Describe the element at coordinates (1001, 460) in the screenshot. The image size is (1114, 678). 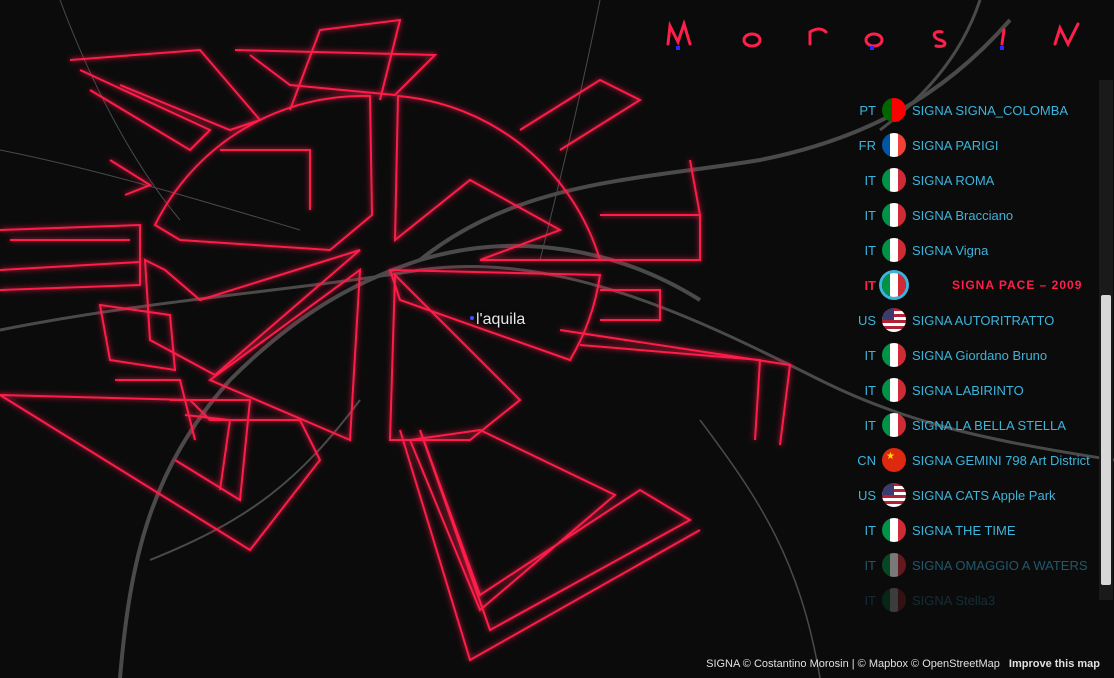
I see `artwork-name: SIGNA GEMINI 798 Art District` at that location.